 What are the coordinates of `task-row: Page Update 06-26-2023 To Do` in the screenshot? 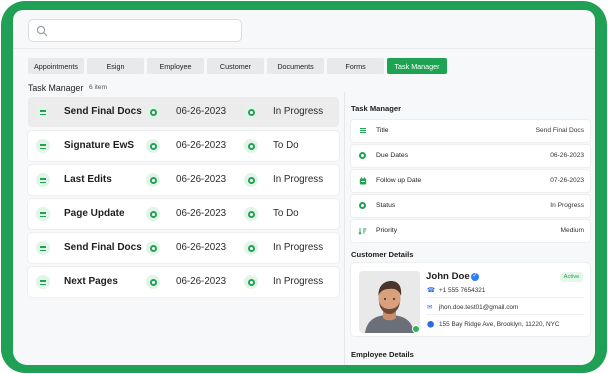 It's located at (183, 214).